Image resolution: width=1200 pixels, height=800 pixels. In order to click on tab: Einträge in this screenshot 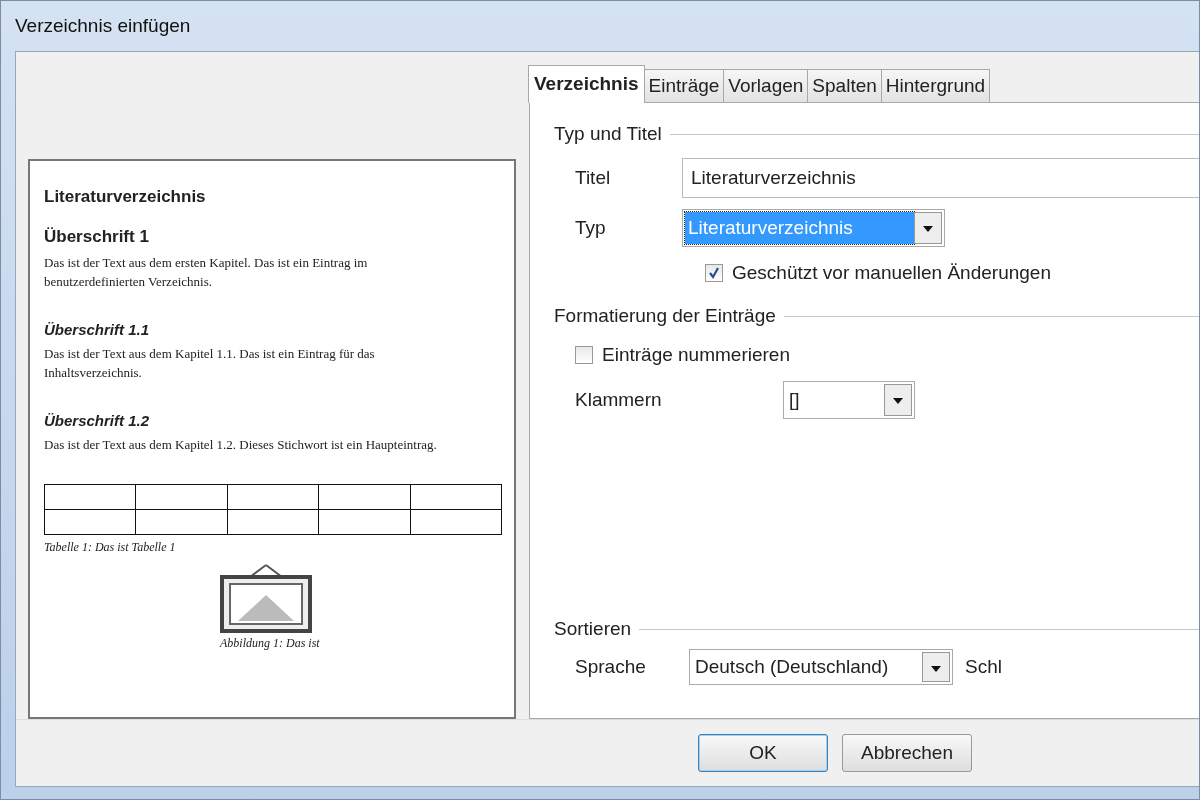, I will do `click(684, 85)`.